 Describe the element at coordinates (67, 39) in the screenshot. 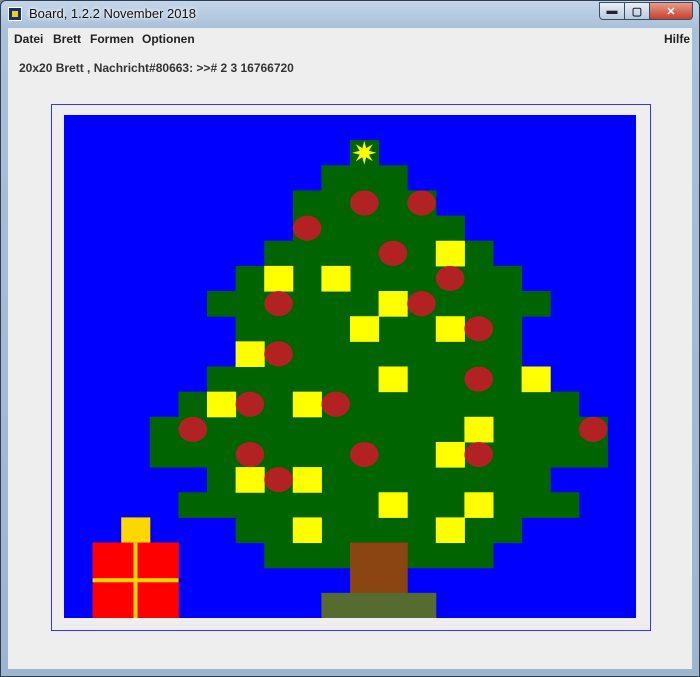

I see `menu-brett: Brett` at that location.